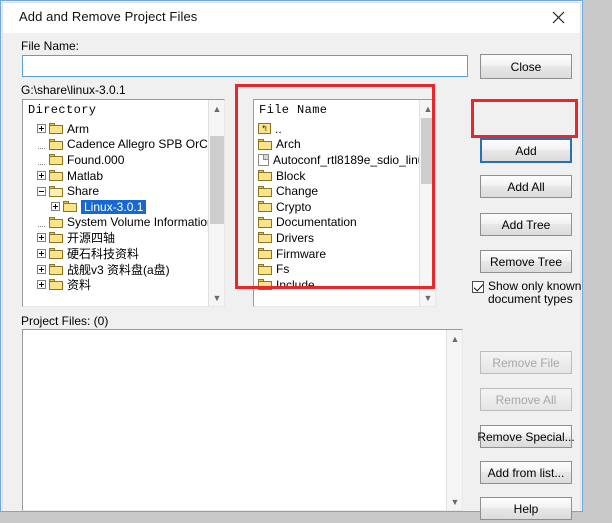  Describe the element at coordinates (123, 129) in the screenshot. I see `tree-item: Arm` at that location.